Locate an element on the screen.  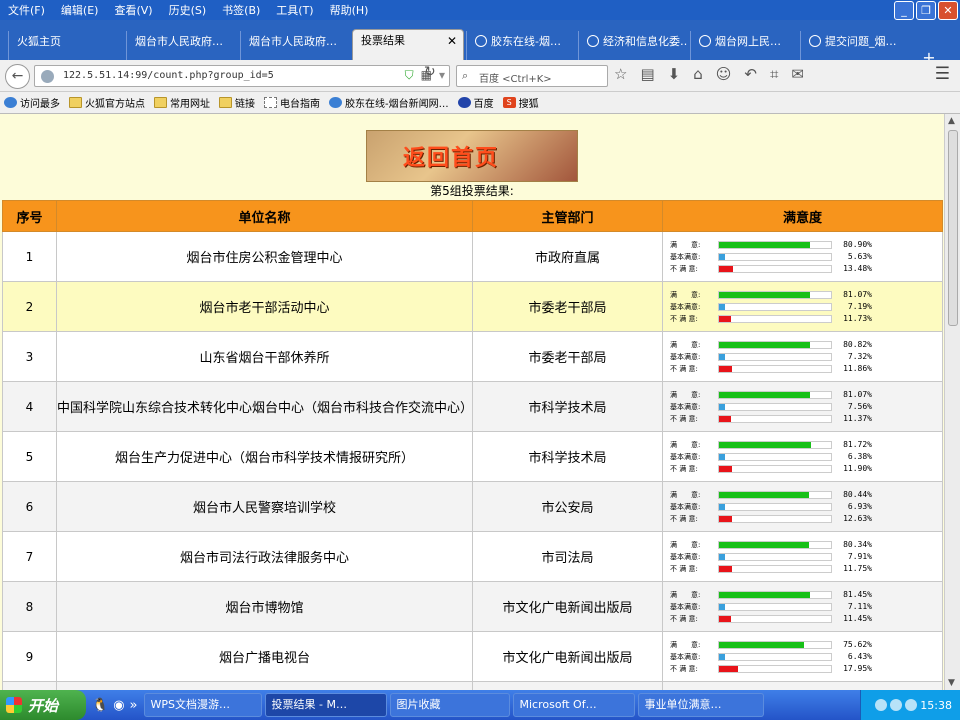
bookmark-label: 访问最多 is located at coordinates (40, 104).